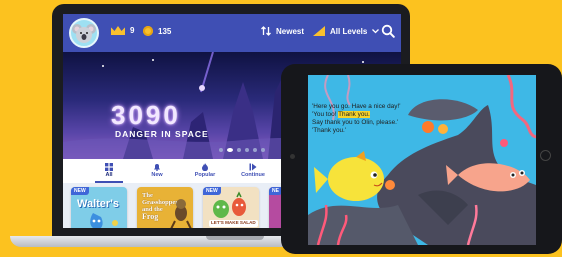 This screenshot has height=257, width=562. Describe the element at coordinates (242, 150) in the screenshot. I see `carousel-dots` at that location.